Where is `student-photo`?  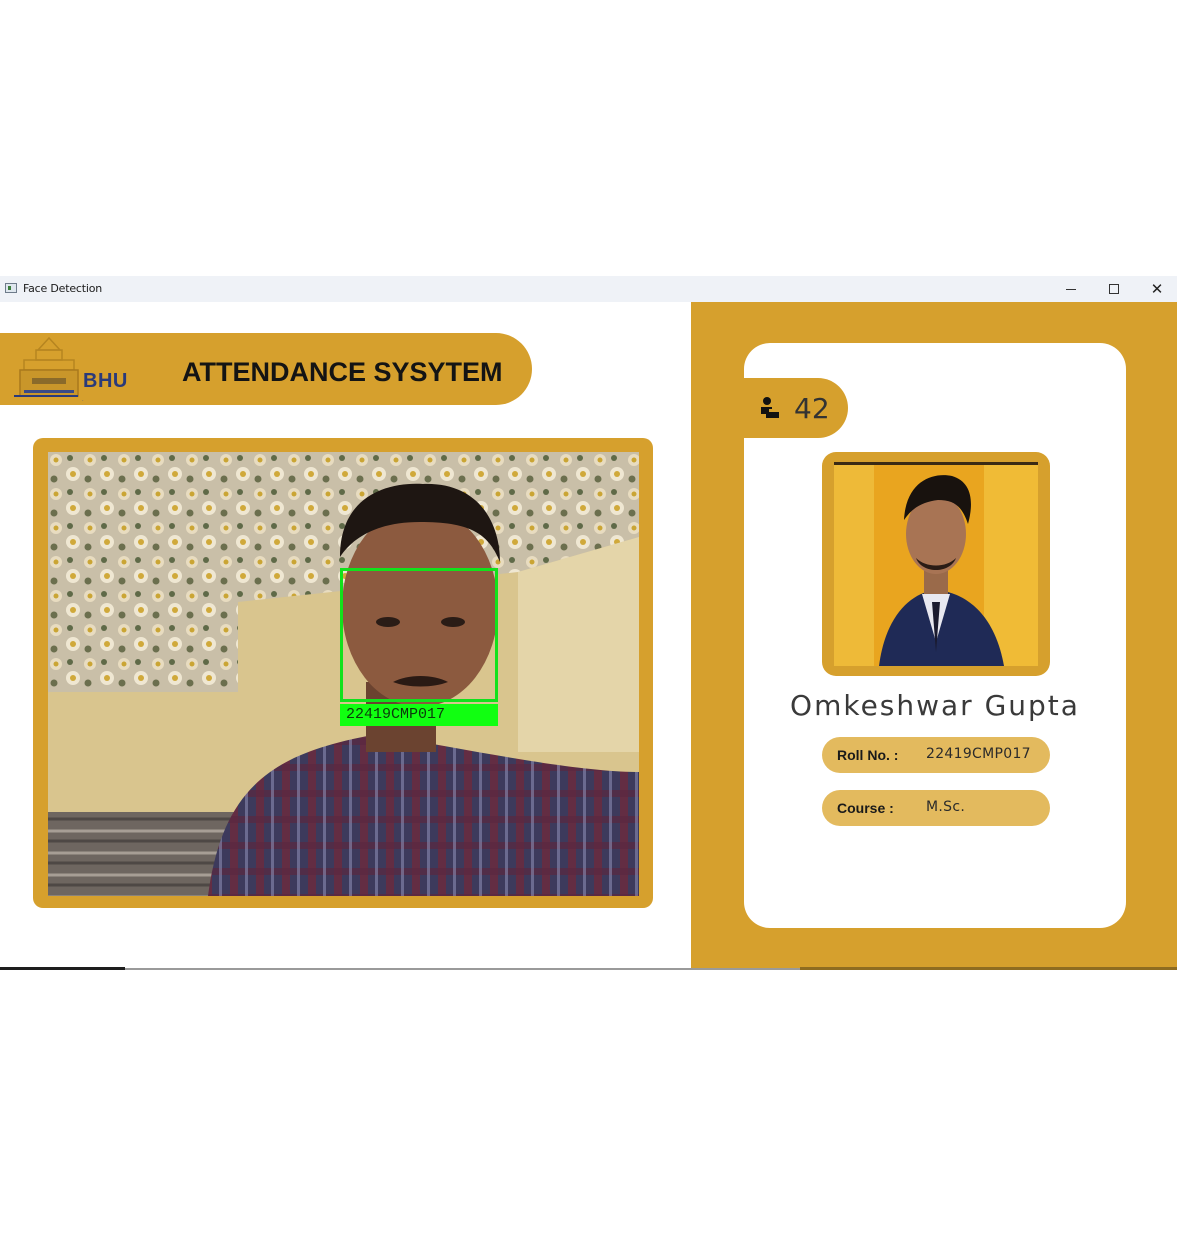 student-photo is located at coordinates (936, 564).